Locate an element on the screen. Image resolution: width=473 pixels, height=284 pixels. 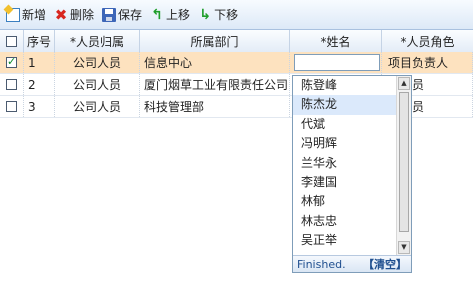
dropdown-list: 陈登峰 陈杰龙 代斌 冯明辉 兰华永 李建国 林郁 林志忠 吴正举 is located at coordinates (344, 165).